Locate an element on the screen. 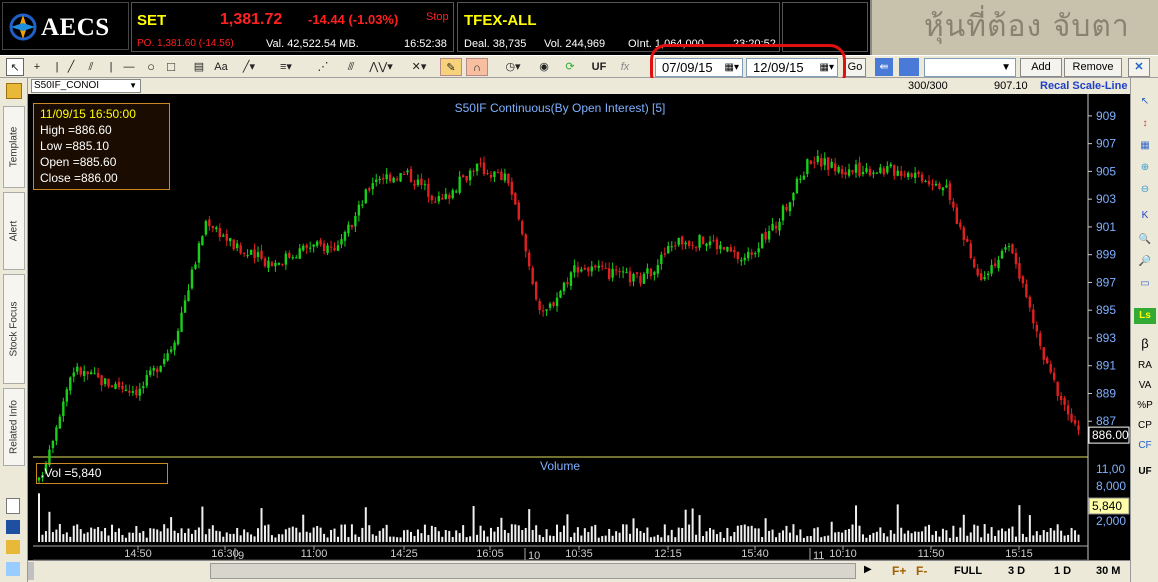  remove-button: Remove is located at coordinates (1093, 67).